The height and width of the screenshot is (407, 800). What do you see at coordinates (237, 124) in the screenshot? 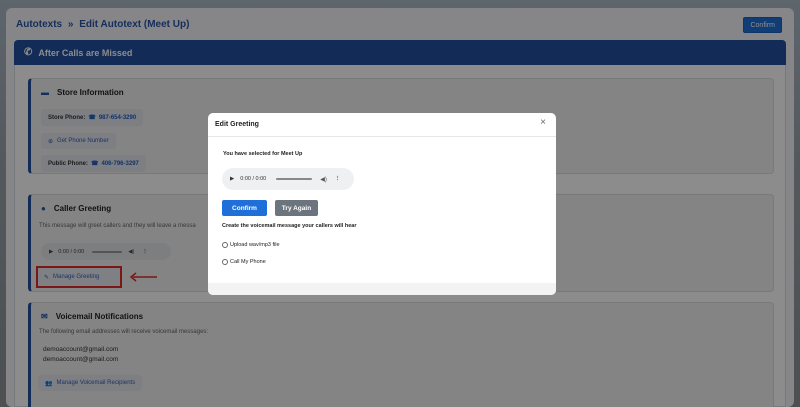
I see `modal-title: Edit Greeting` at bounding box center [237, 124].